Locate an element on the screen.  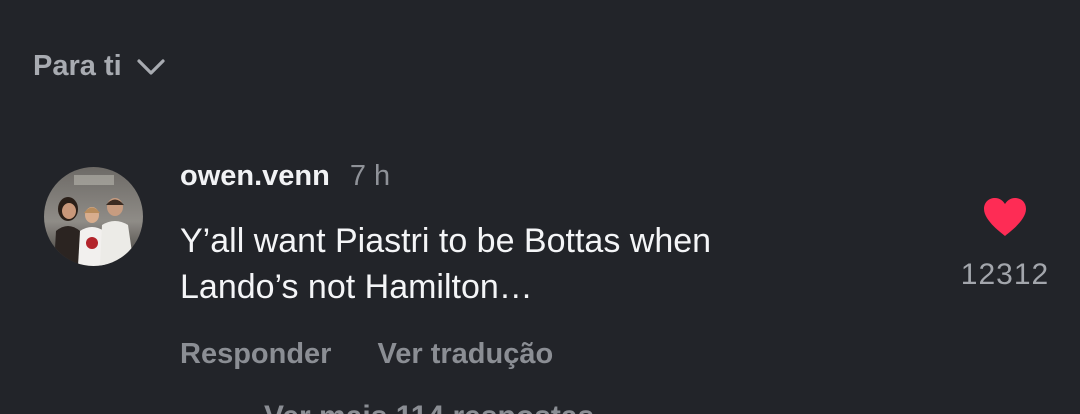
sort-filter-dropdown: Para ti is located at coordinates (99, 66).